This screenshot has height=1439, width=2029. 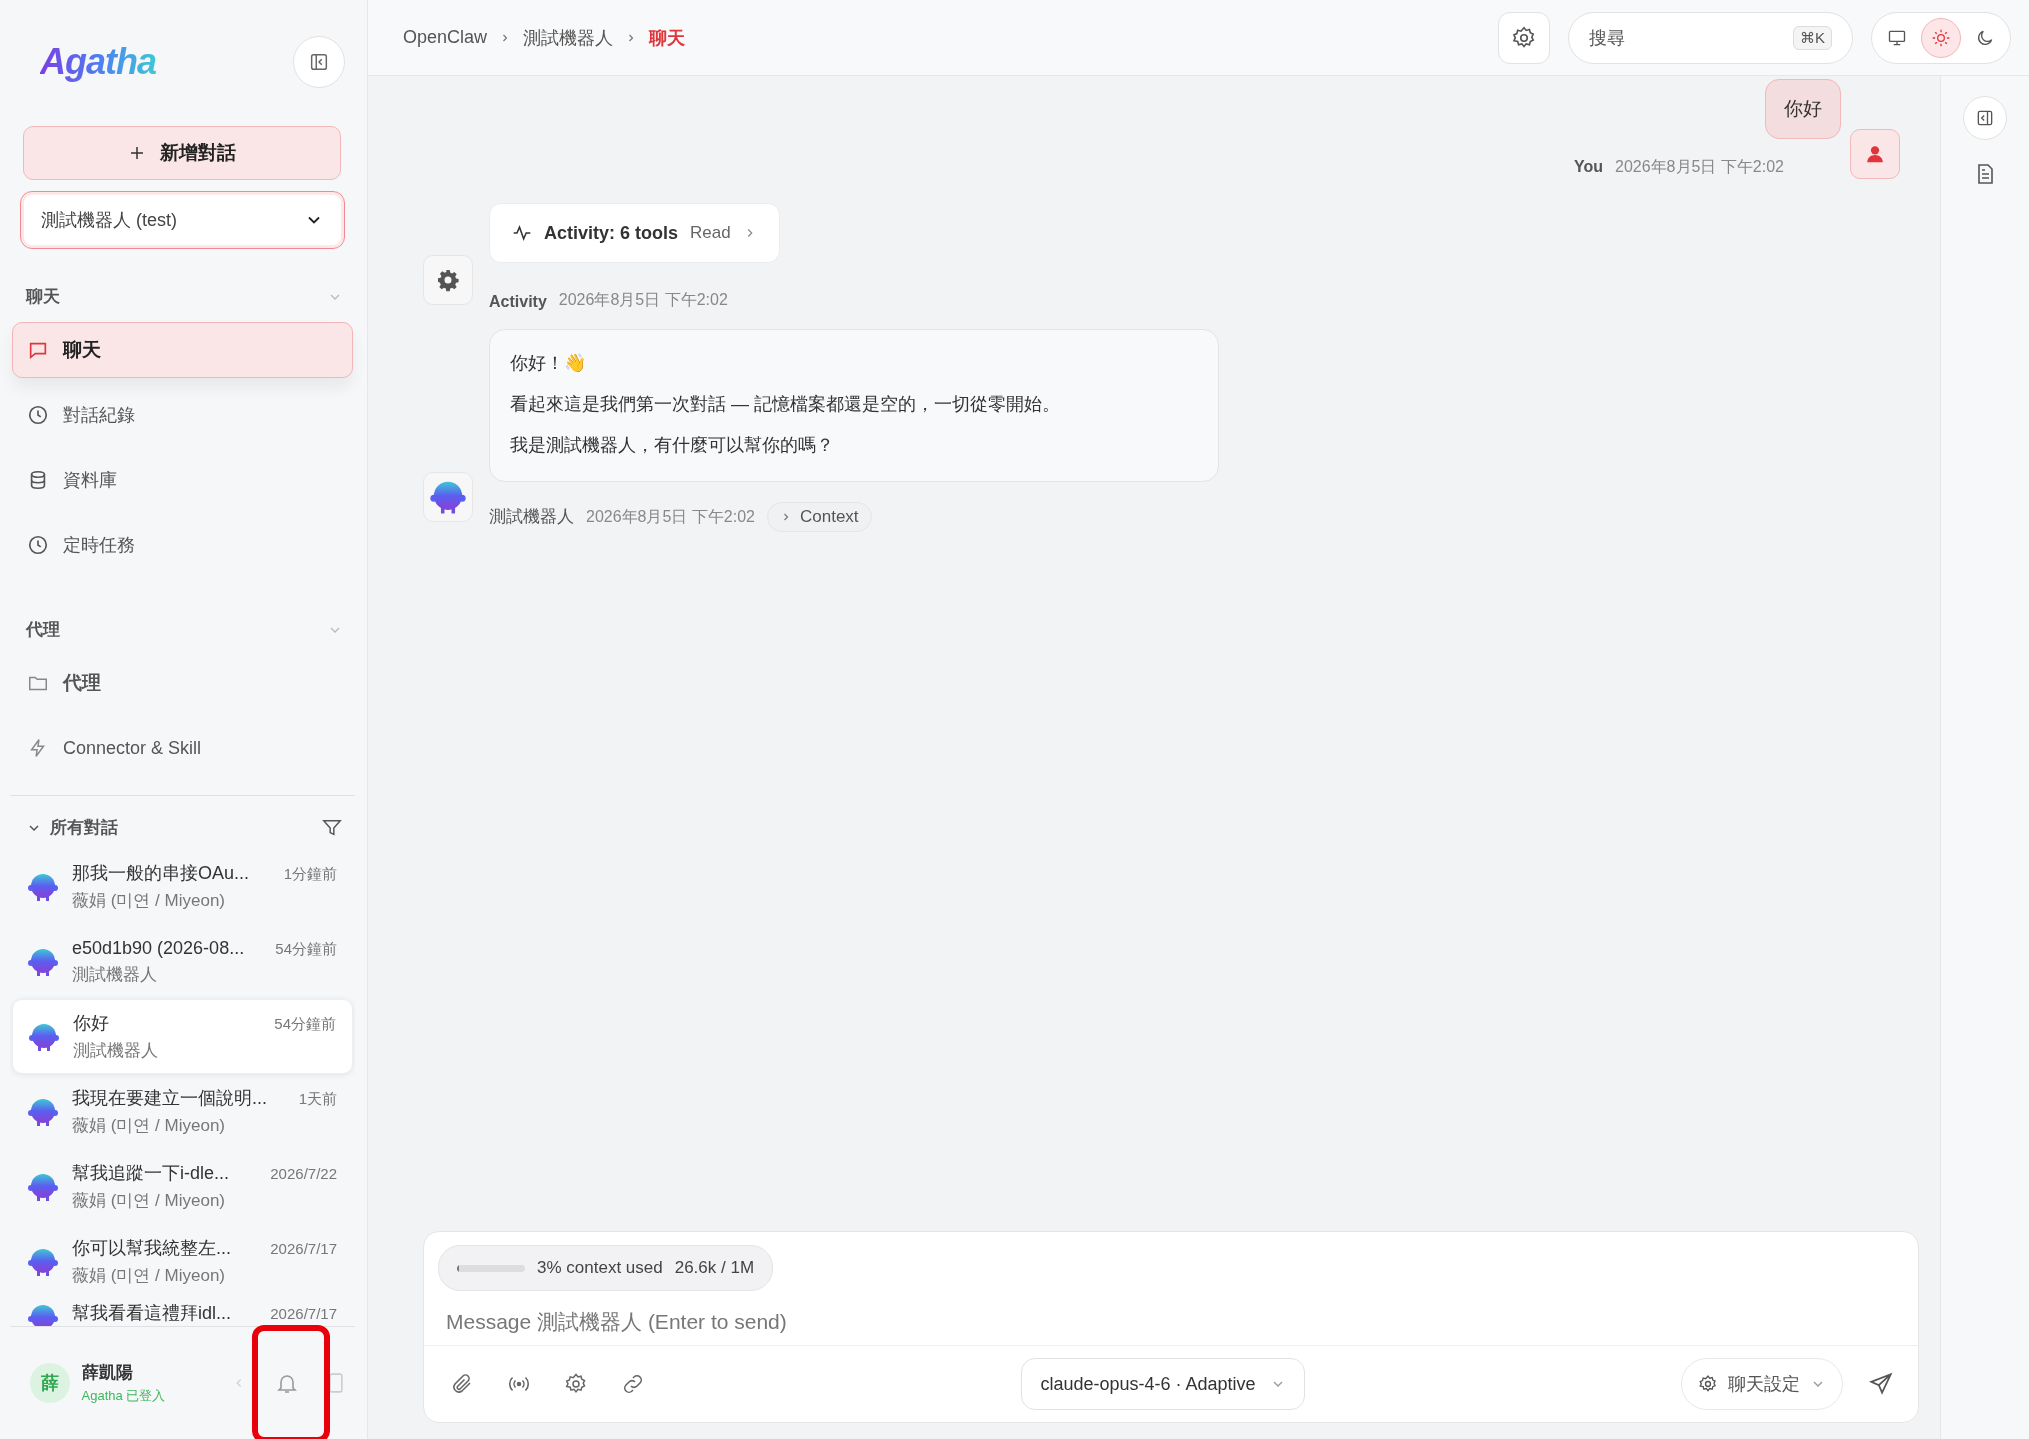 What do you see at coordinates (491, 1268) in the screenshot?
I see `context-meter` at bounding box center [491, 1268].